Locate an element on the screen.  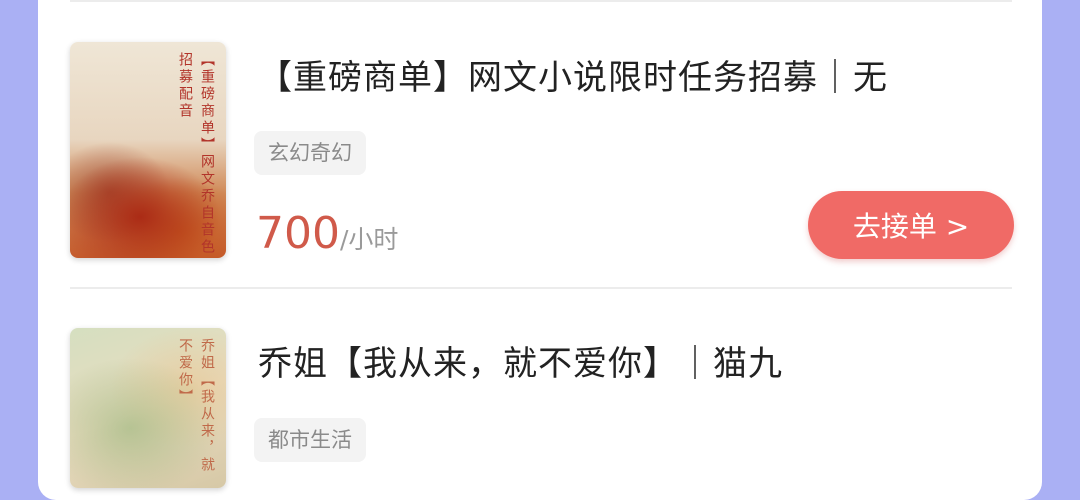
accept-order-button: 去接单 > is located at coordinates (911, 225).